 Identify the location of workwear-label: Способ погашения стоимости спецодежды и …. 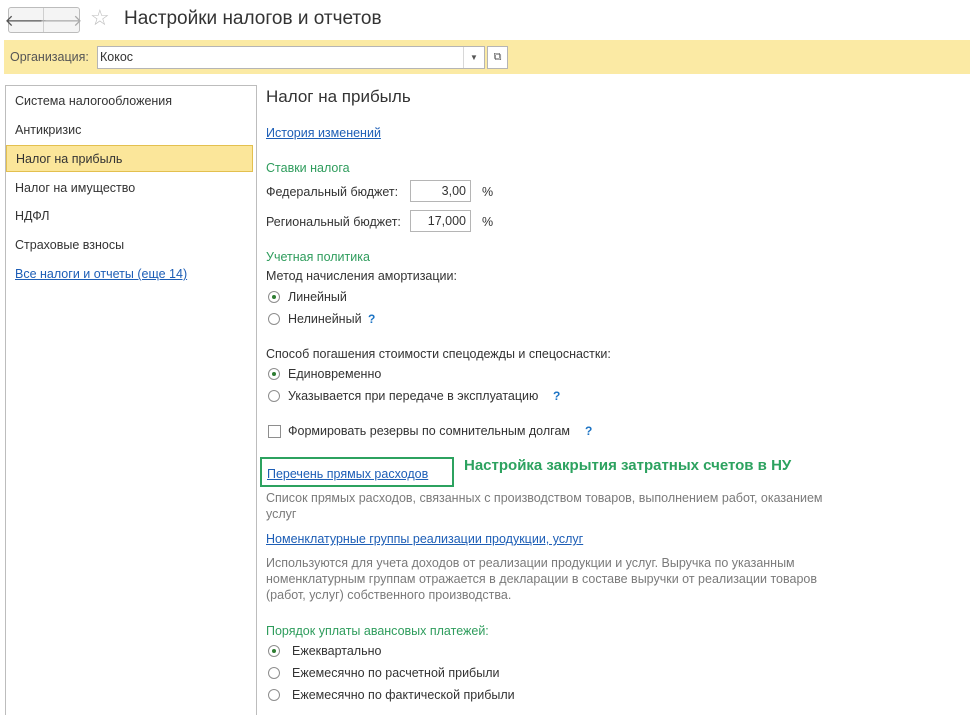
(438, 354).